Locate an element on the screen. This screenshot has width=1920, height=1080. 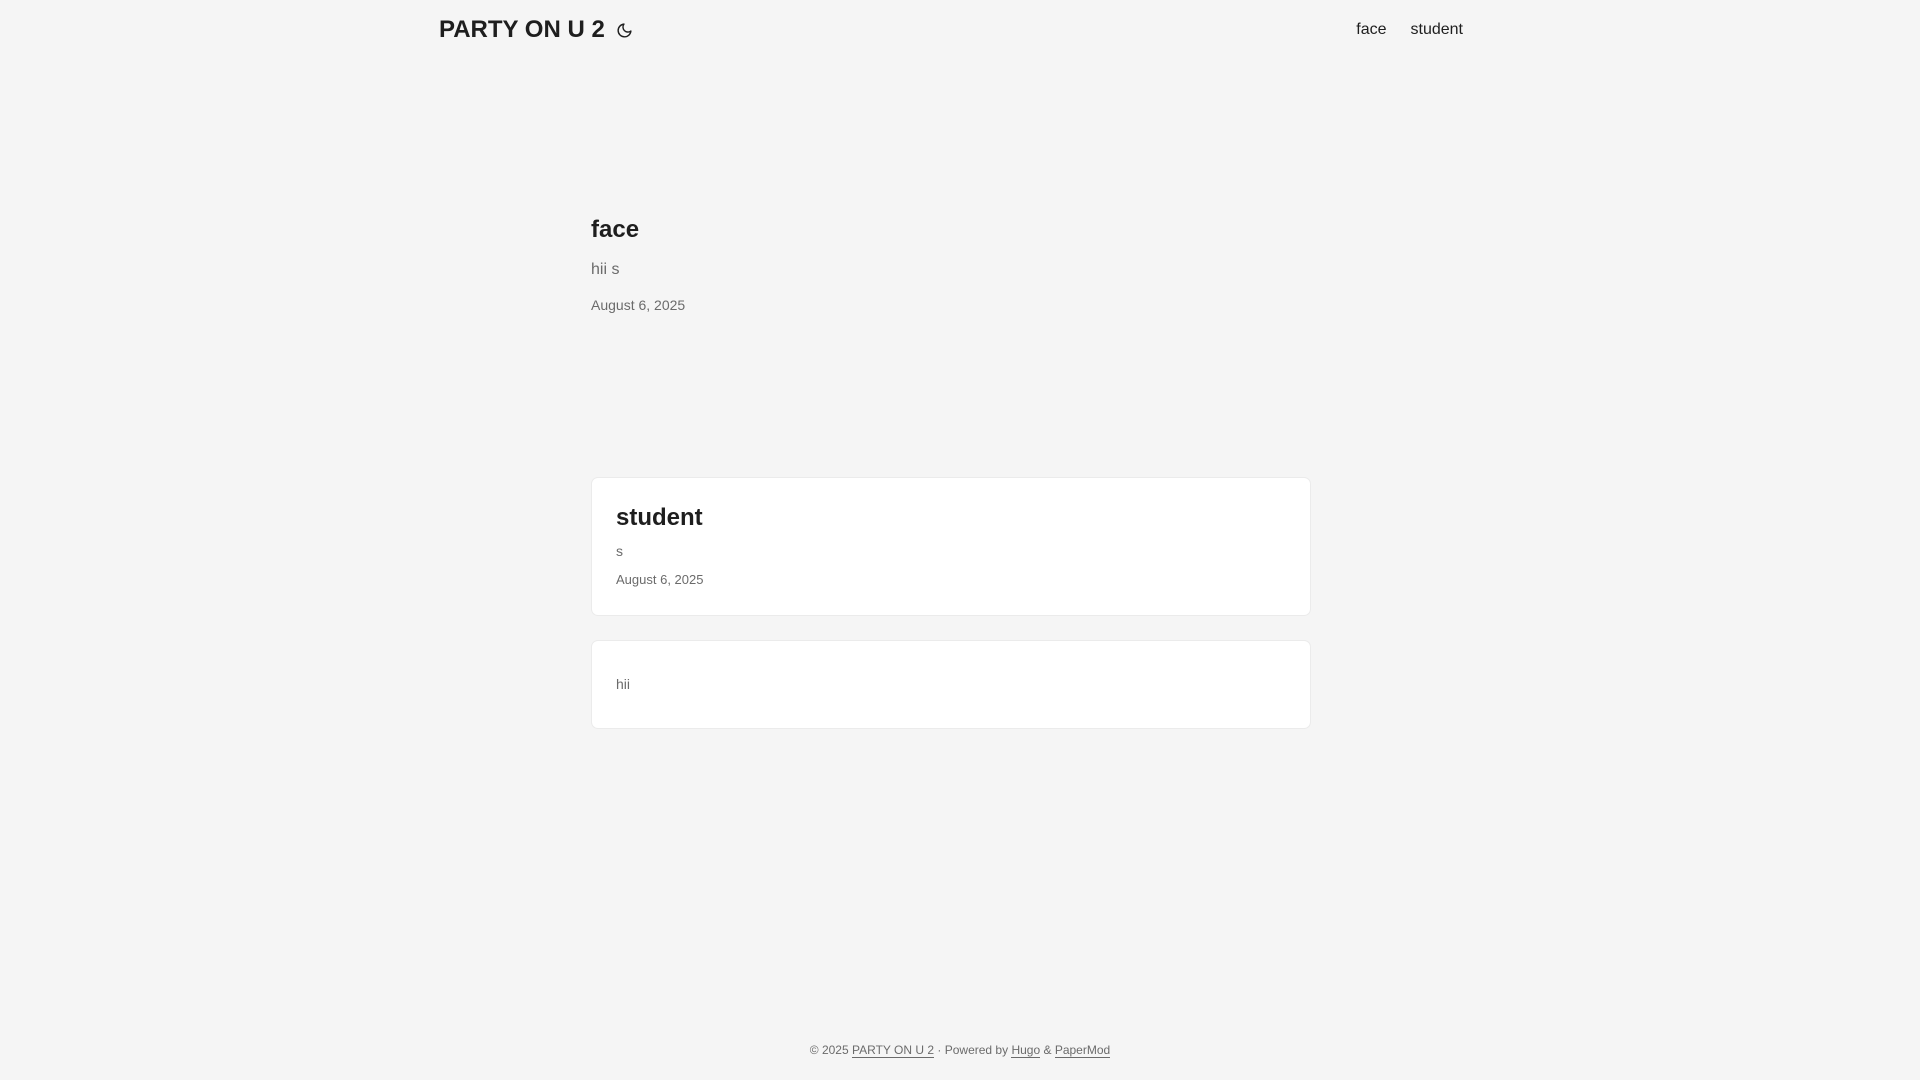
footer-theme-link: PaperMod is located at coordinates (1082, 1050).